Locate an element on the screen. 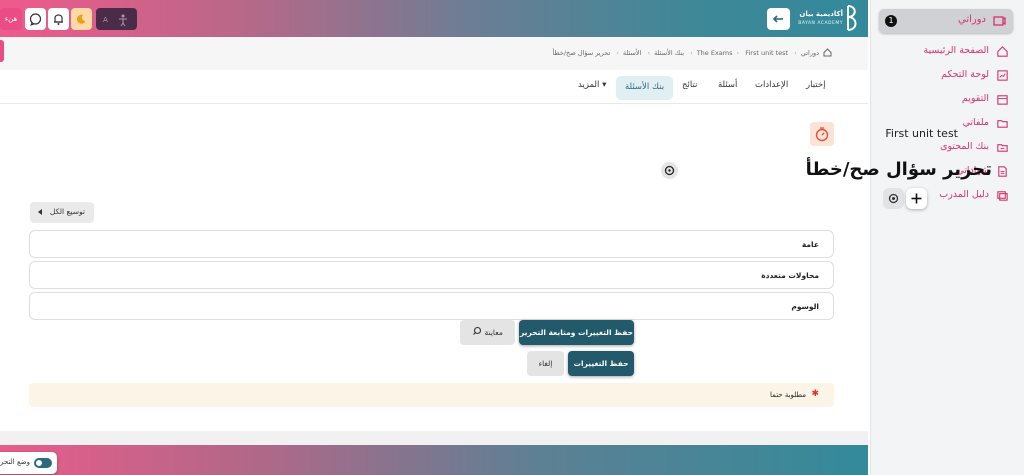 This screenshot has height=475, width=1024. quiz-name: First unit test is located at coordinates (921, 133).